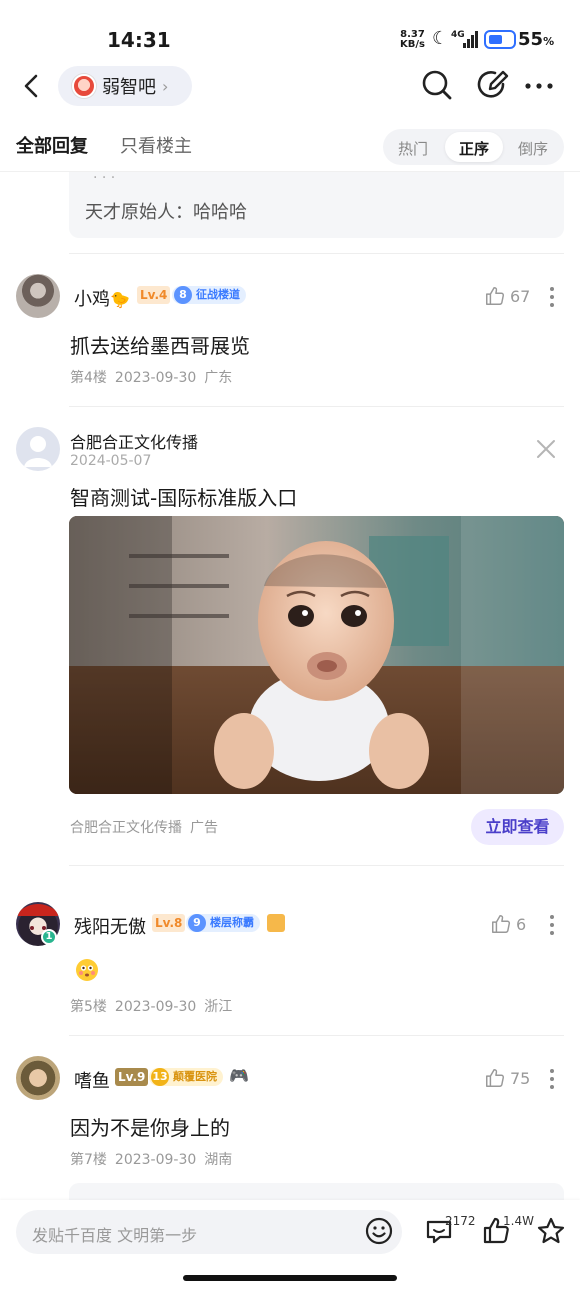  What do you see at coordinates (110, 926) in the screenshot?
I see `username: 残阳无傲` at bounding box center [110, 926].